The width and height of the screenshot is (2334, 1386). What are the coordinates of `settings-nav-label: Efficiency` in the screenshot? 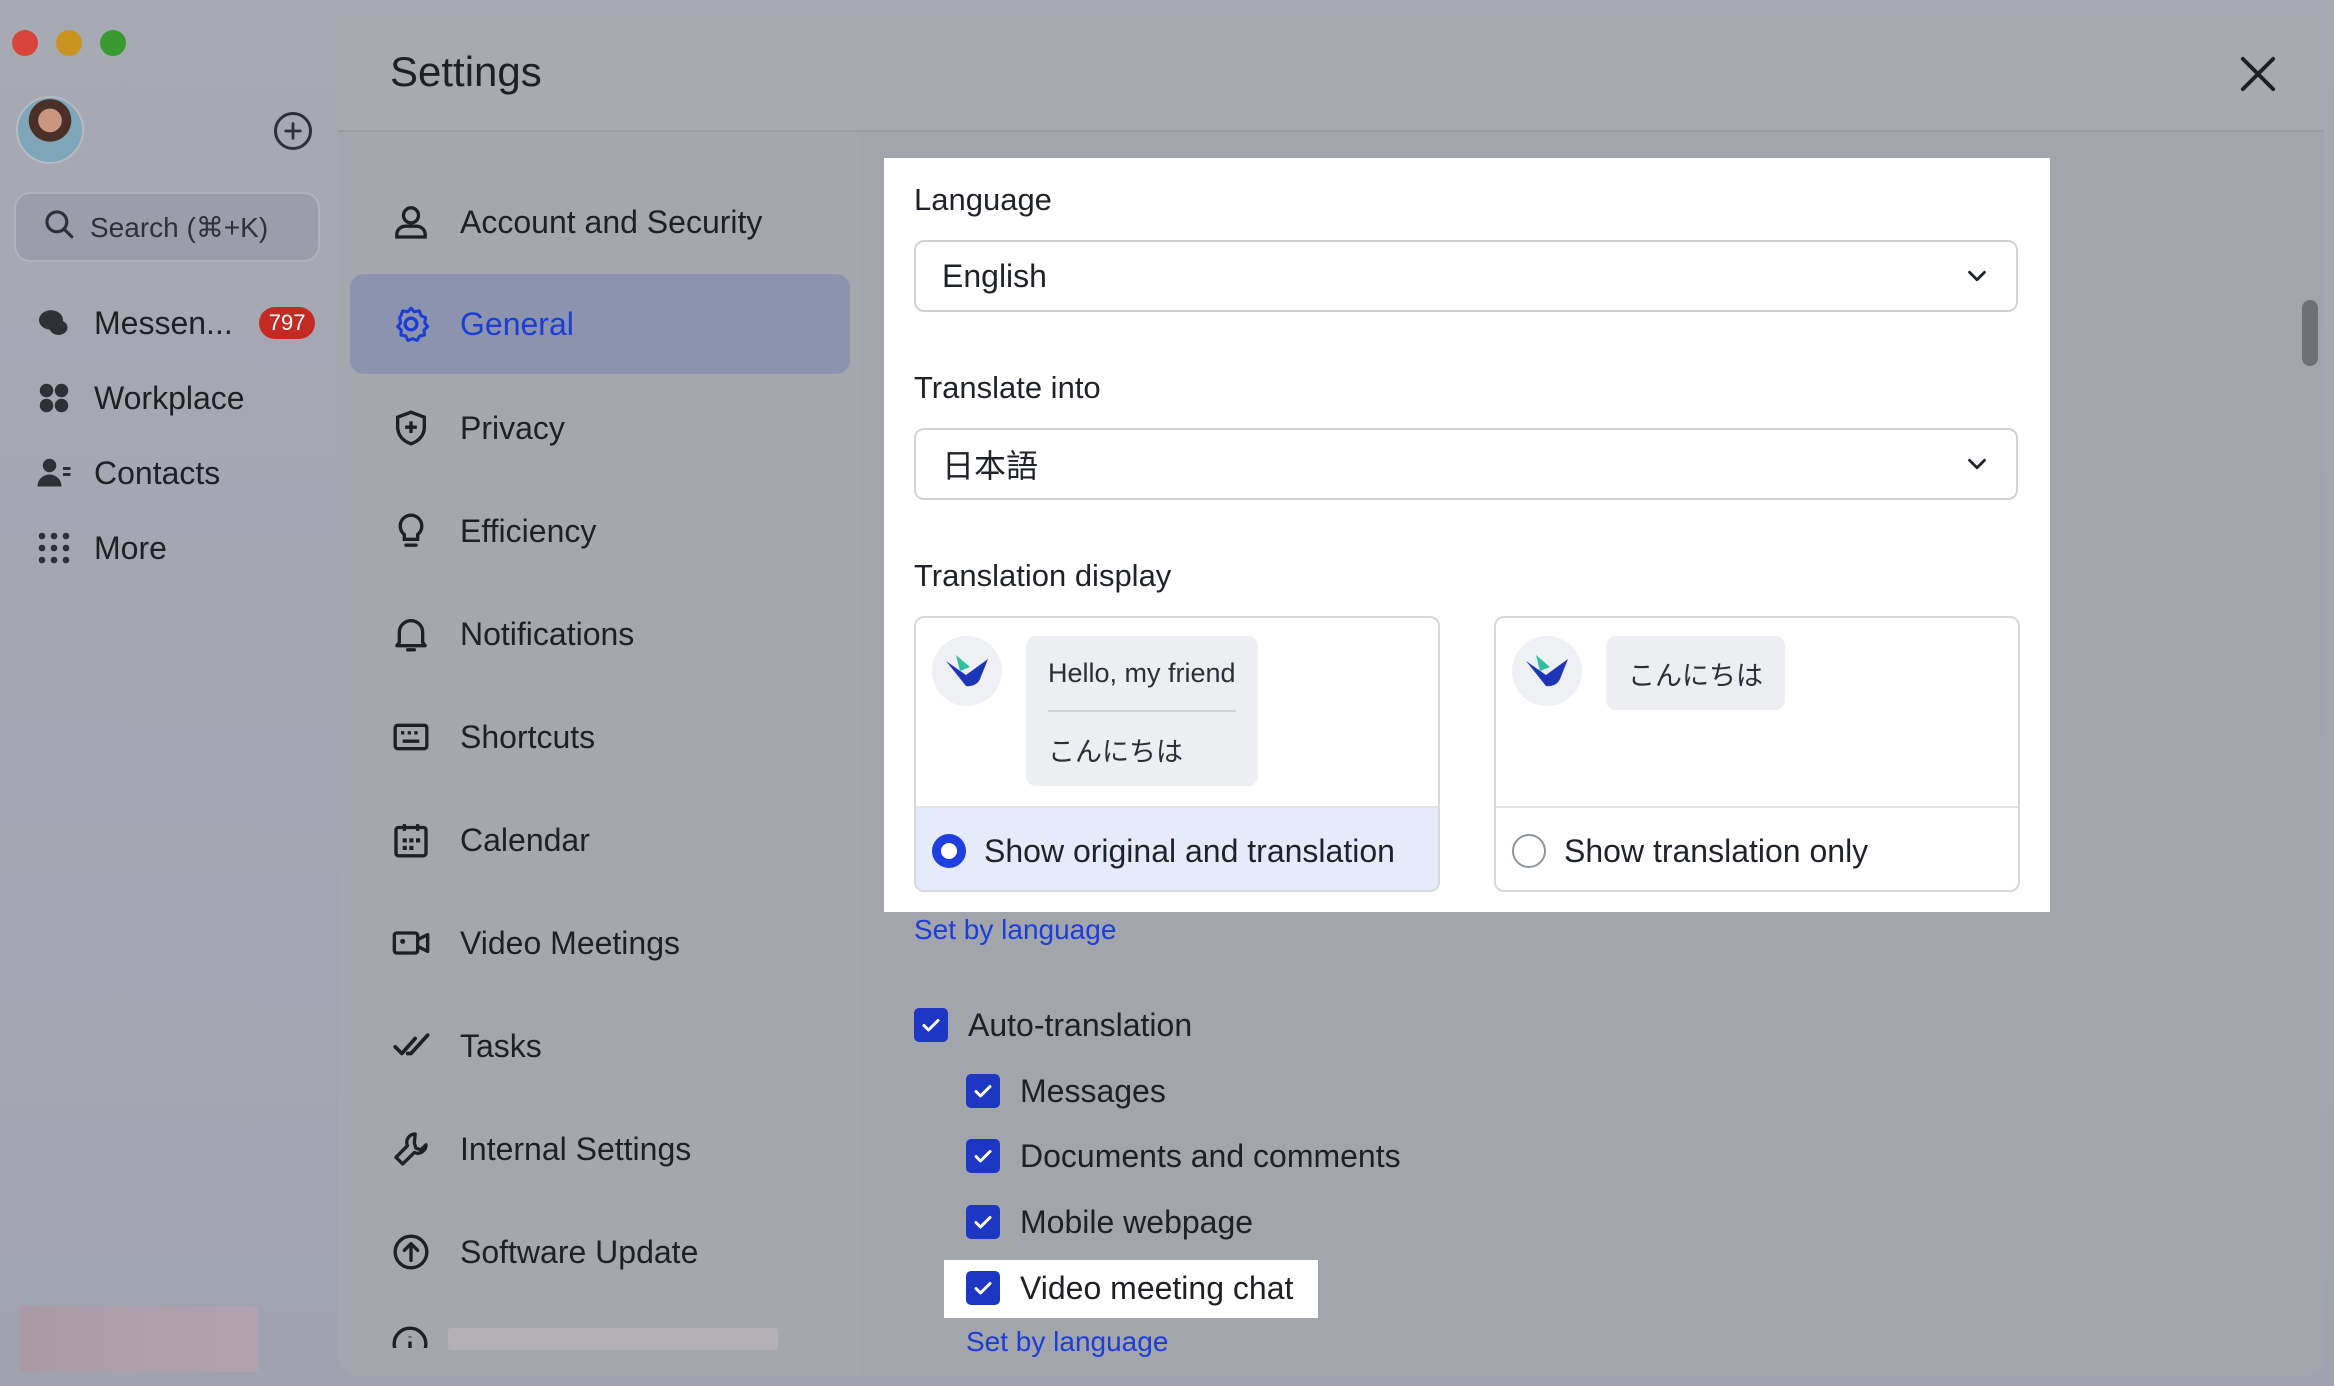 It's located at (528, 530).